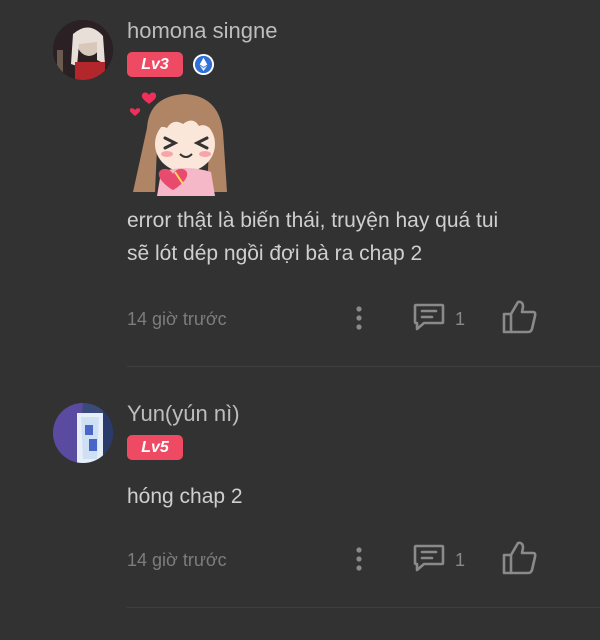 This screenshot has height=640, width=600. What do you see at coordinates (363, 607) in the screenshot?
I see `divider` at bounding box center [363, 607].